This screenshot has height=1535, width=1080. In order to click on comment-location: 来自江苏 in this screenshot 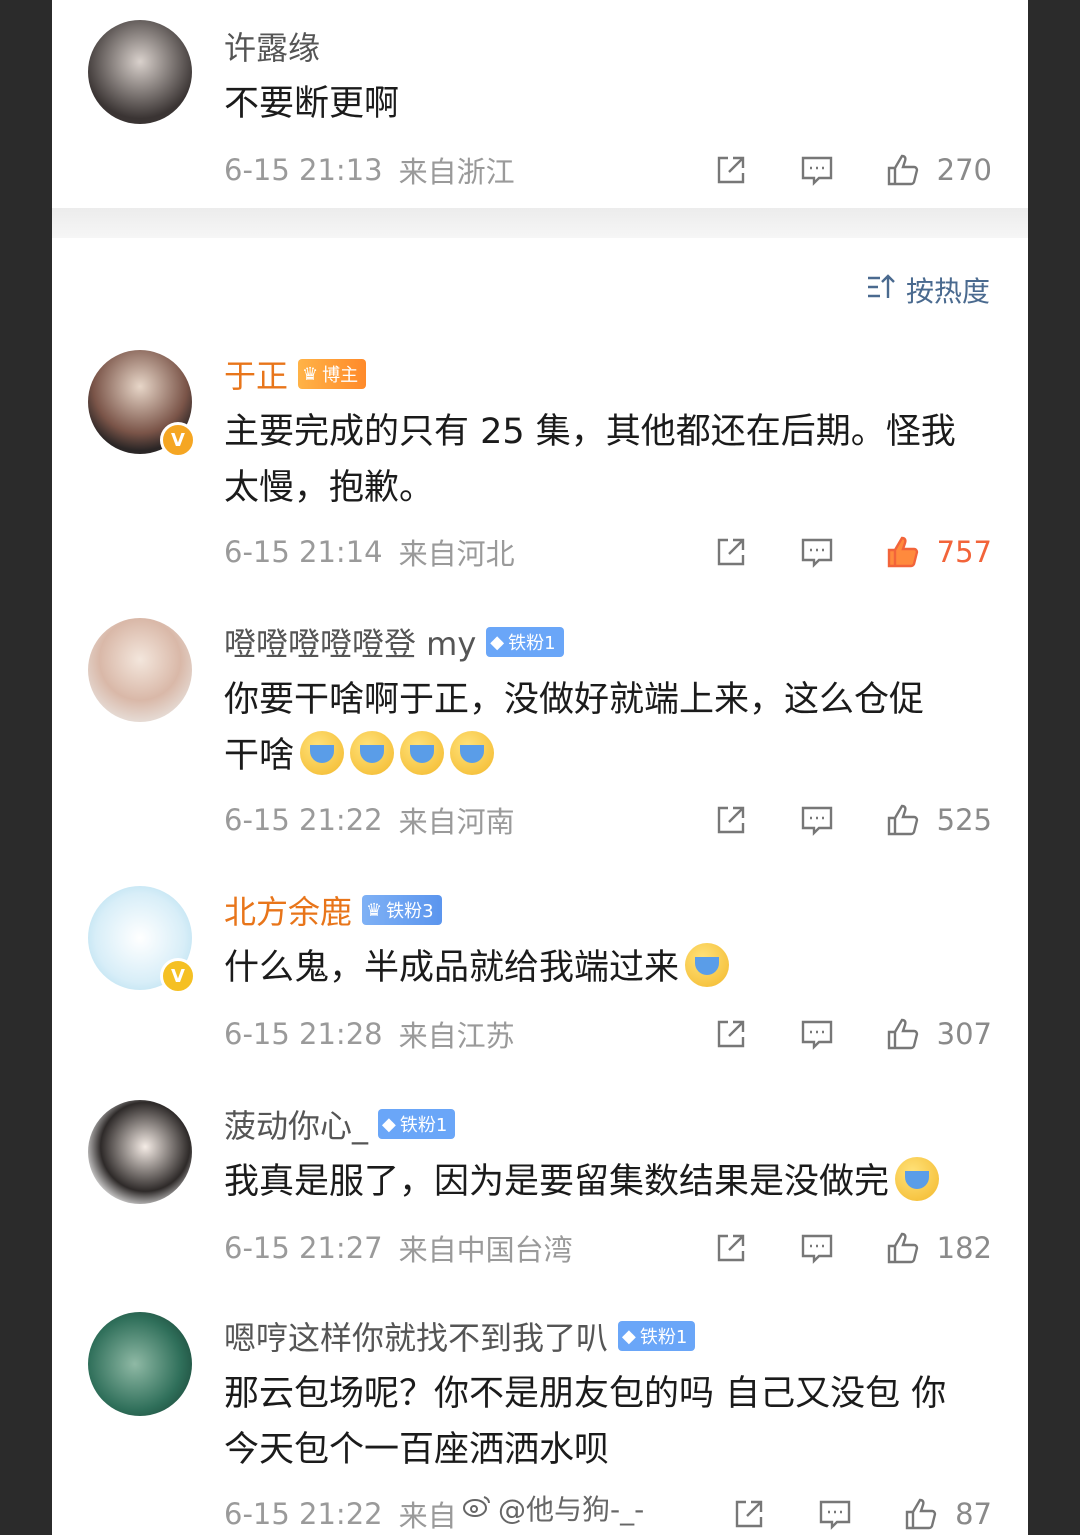, I will do `click(456, 1036)`.